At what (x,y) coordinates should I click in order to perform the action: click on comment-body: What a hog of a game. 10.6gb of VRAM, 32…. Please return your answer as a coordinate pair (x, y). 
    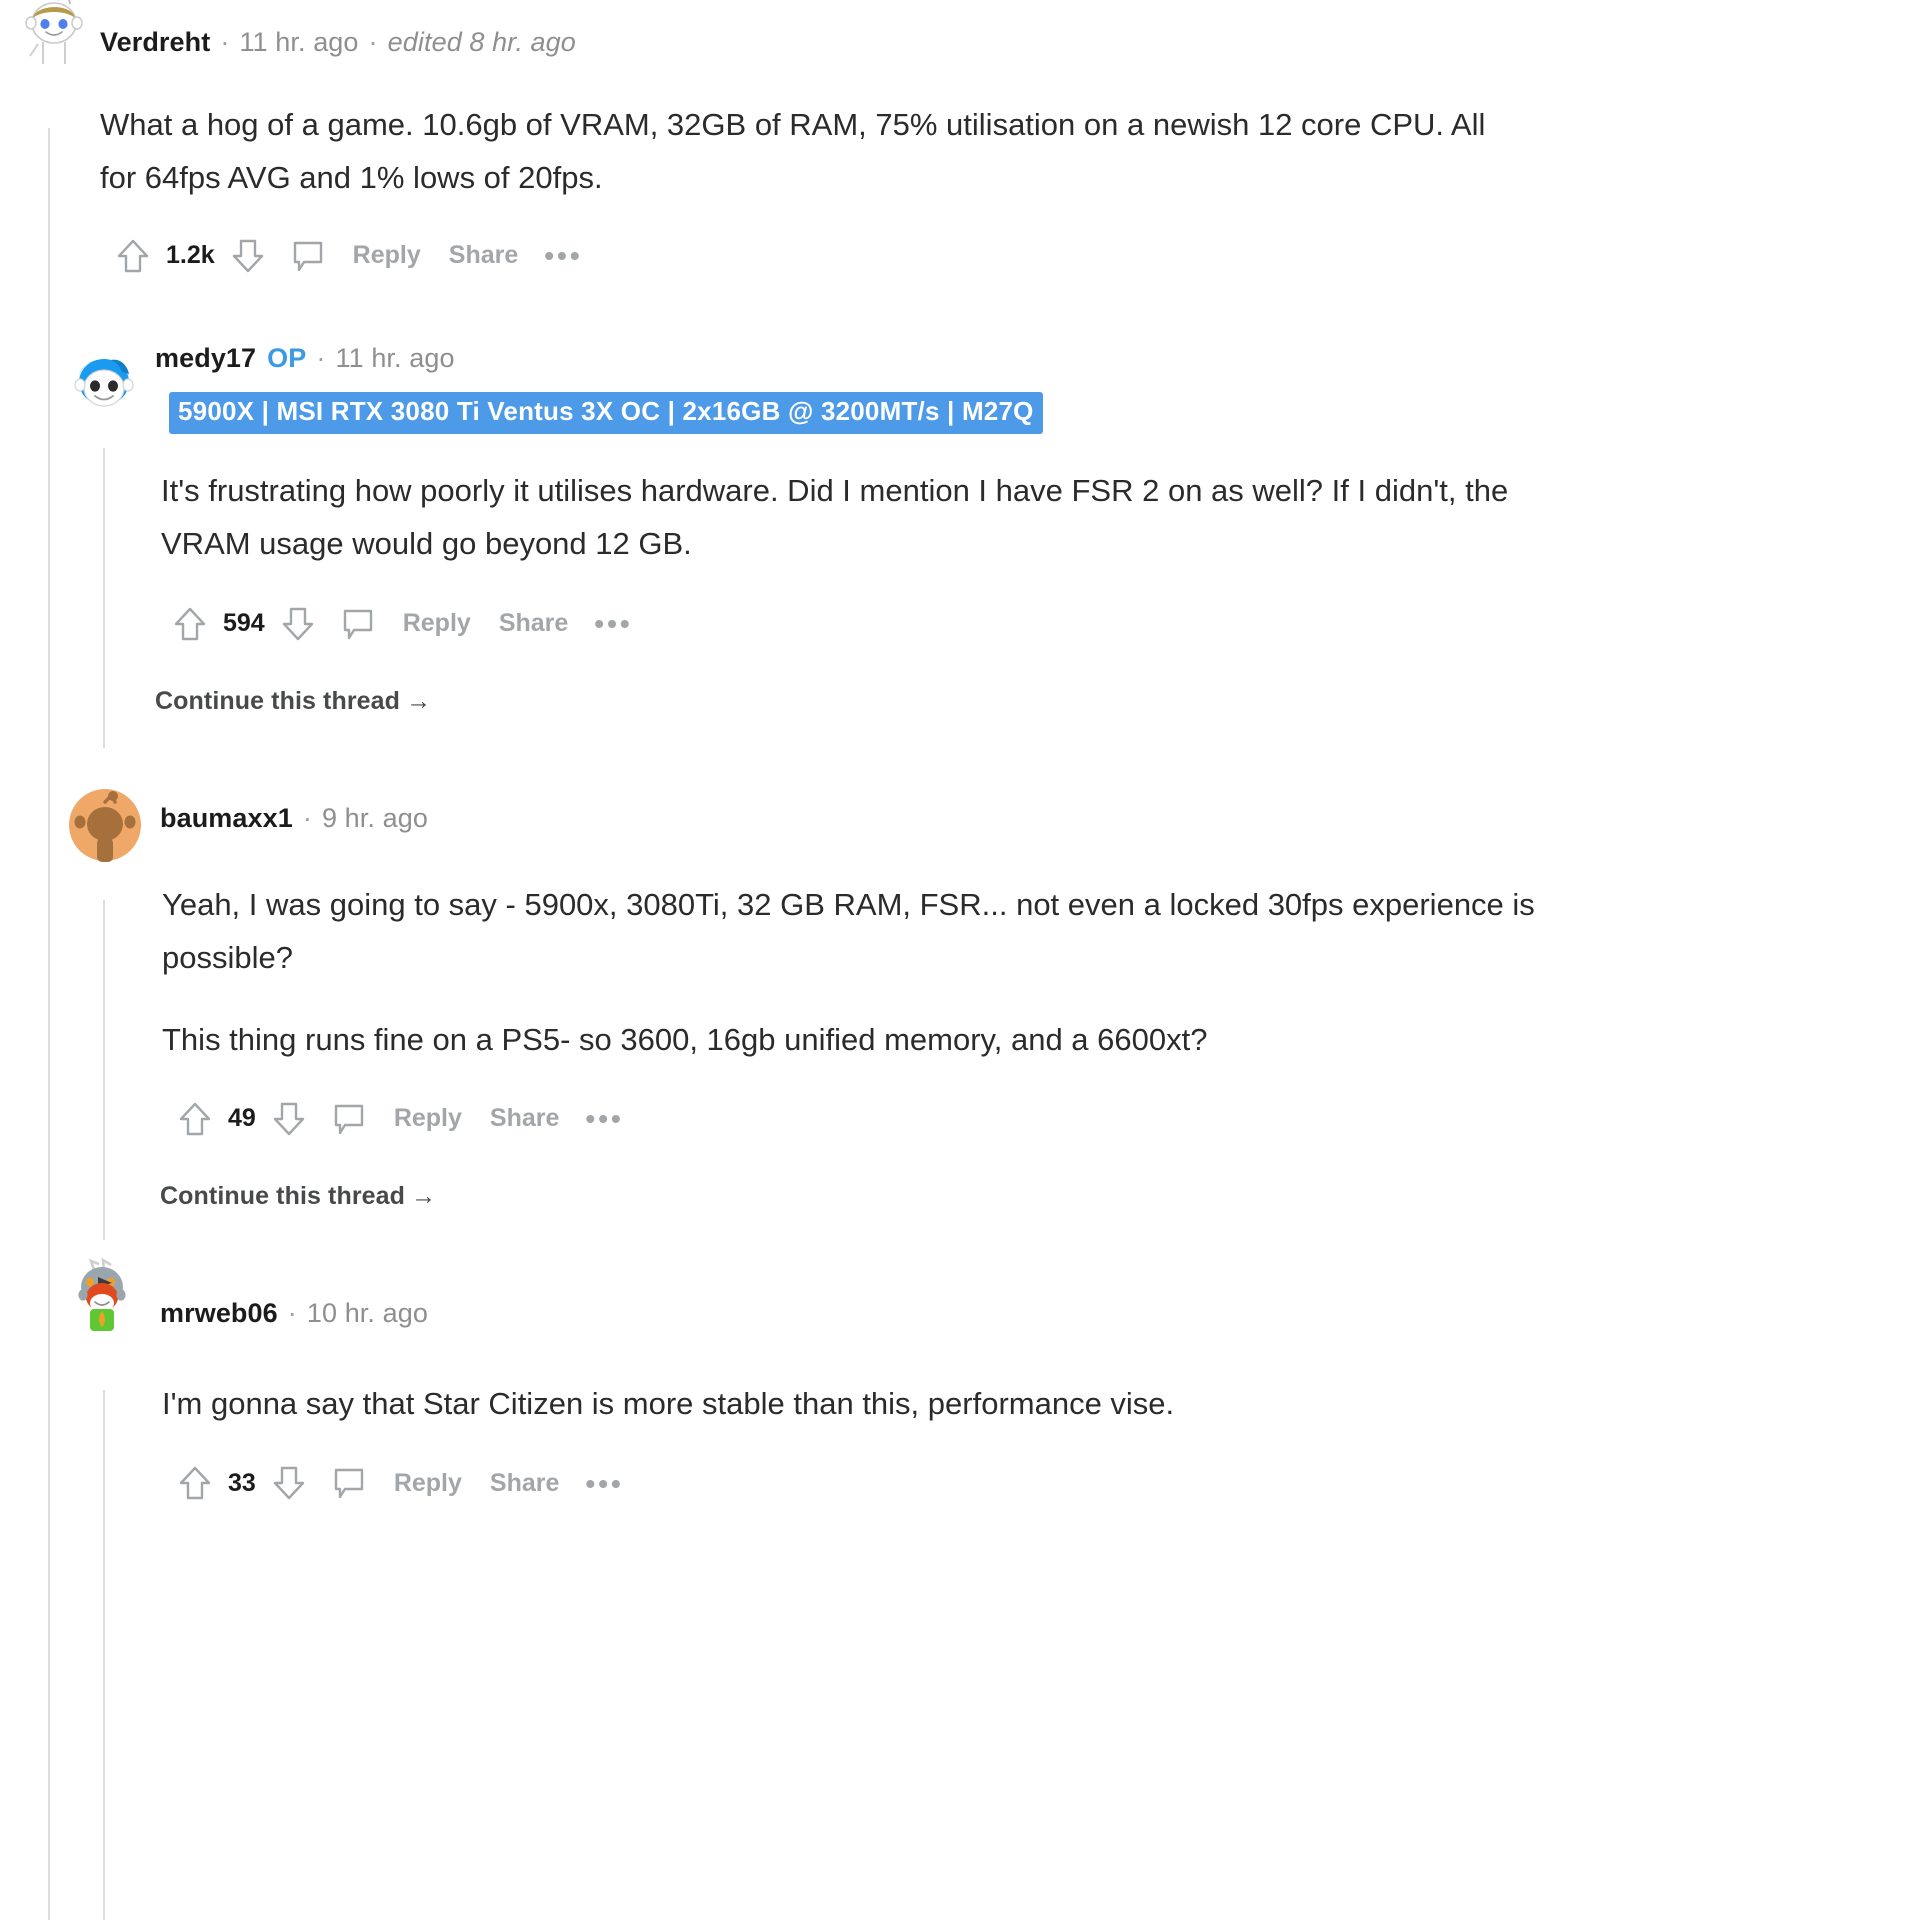
    Looking at the image, I should click on (815, 151).